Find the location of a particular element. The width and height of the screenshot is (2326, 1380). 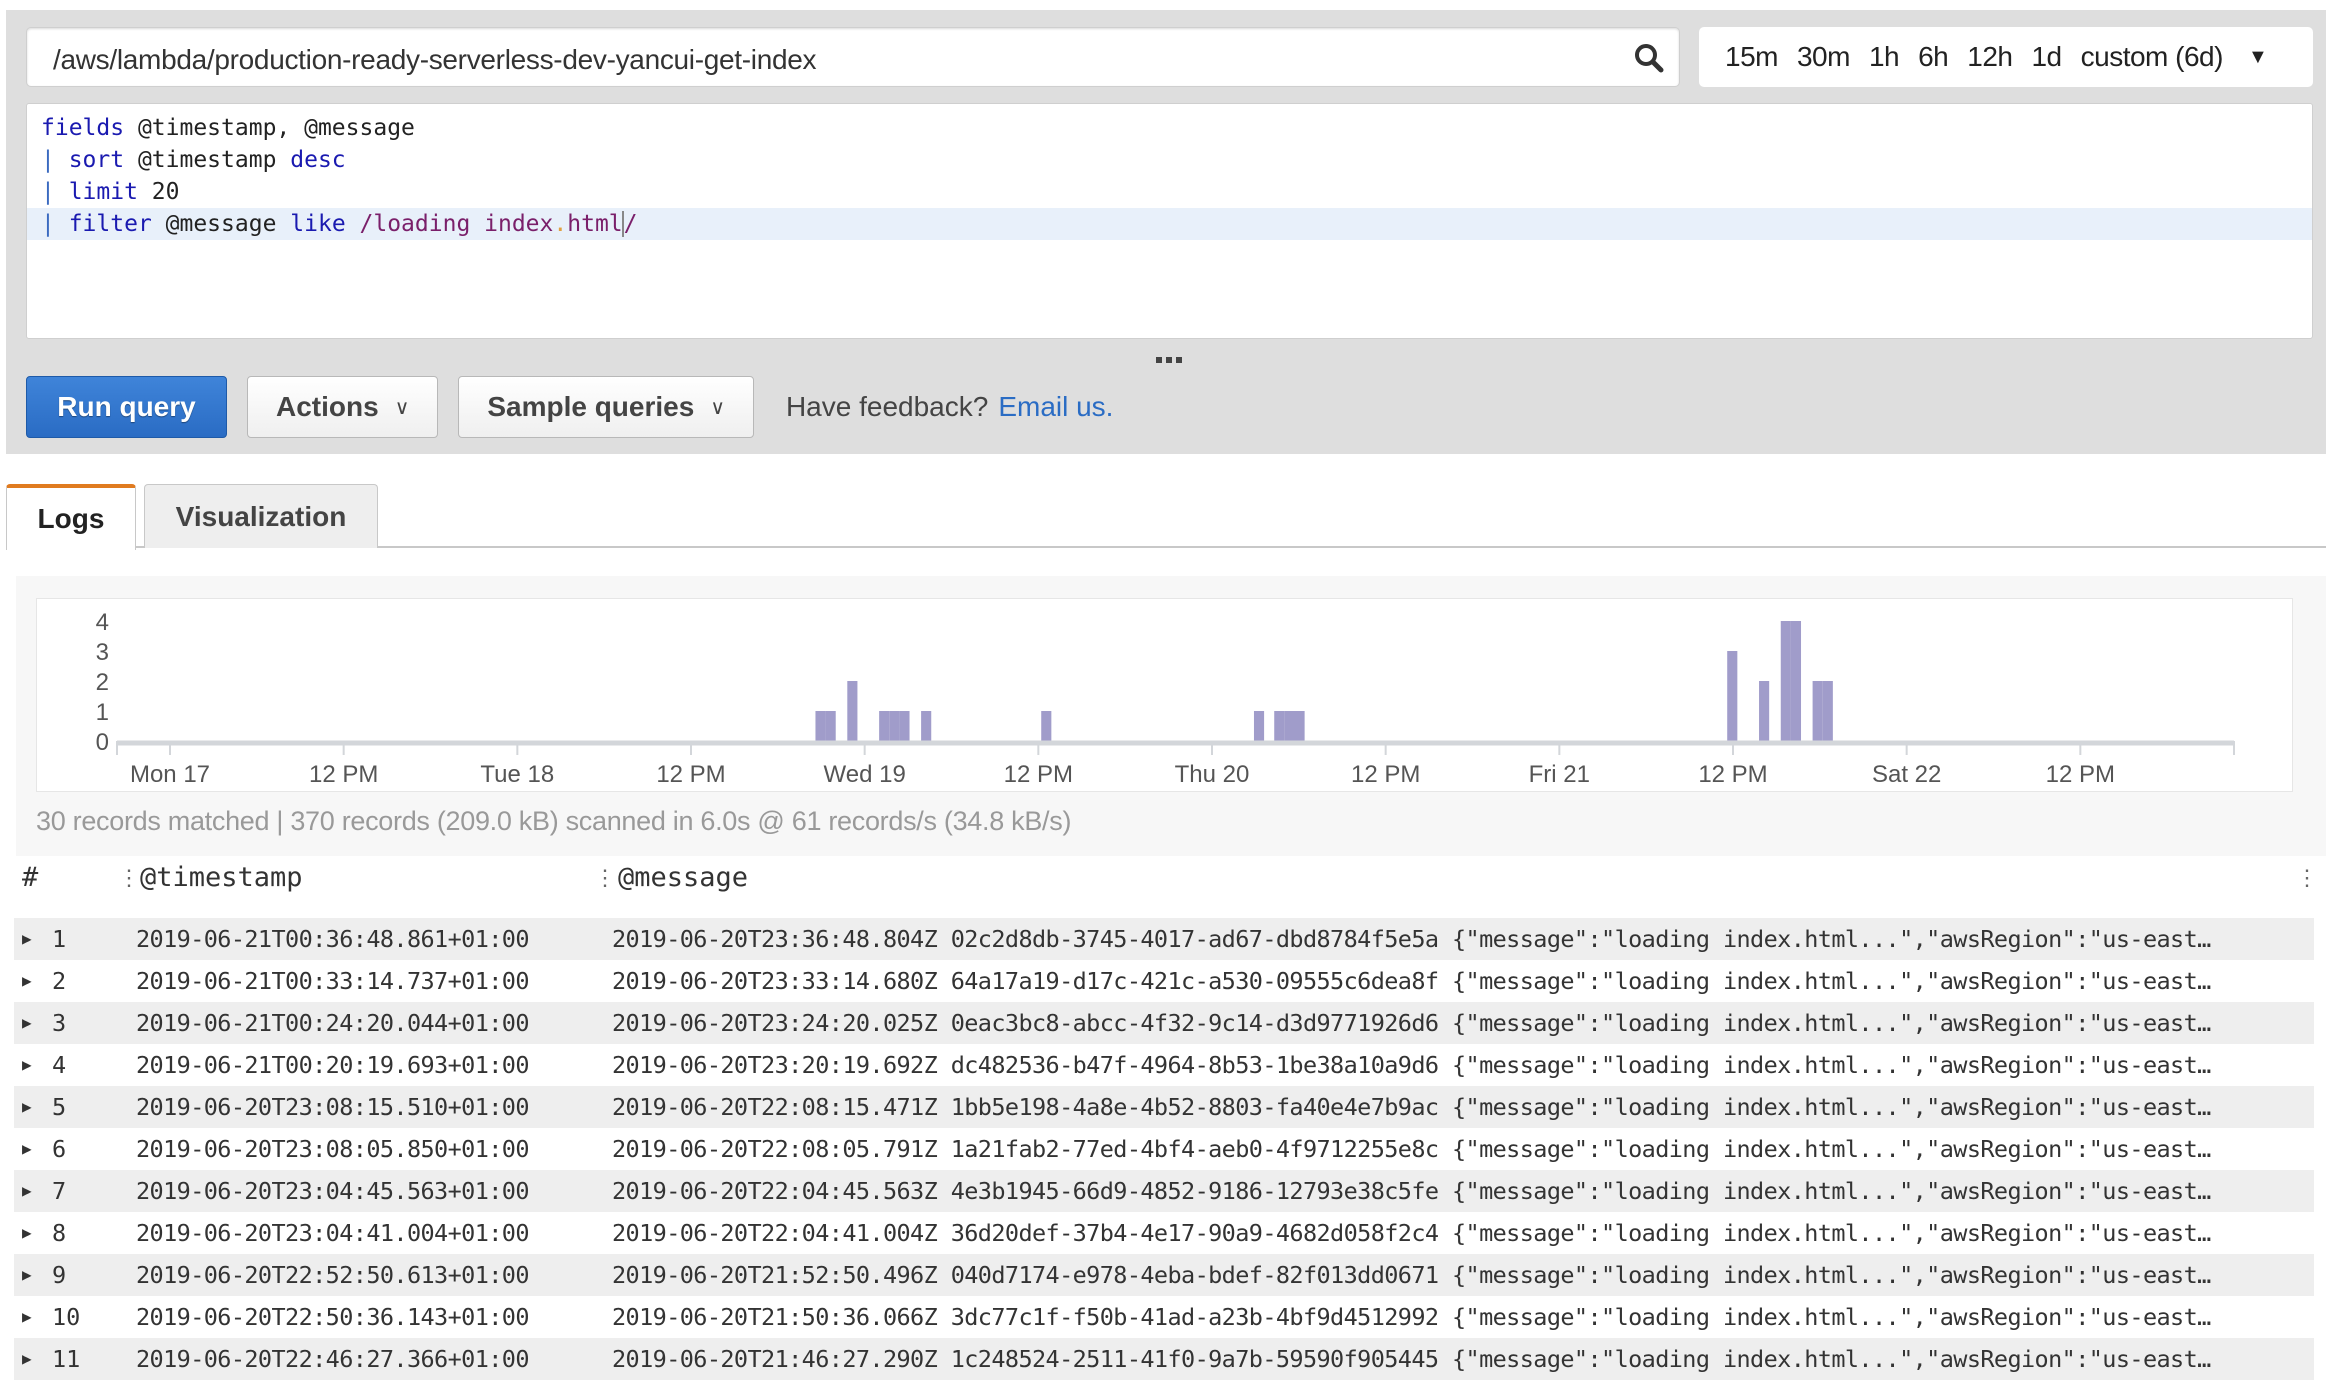

query-line: fields @timestamp, @message is located at coordinates (1169, 128).